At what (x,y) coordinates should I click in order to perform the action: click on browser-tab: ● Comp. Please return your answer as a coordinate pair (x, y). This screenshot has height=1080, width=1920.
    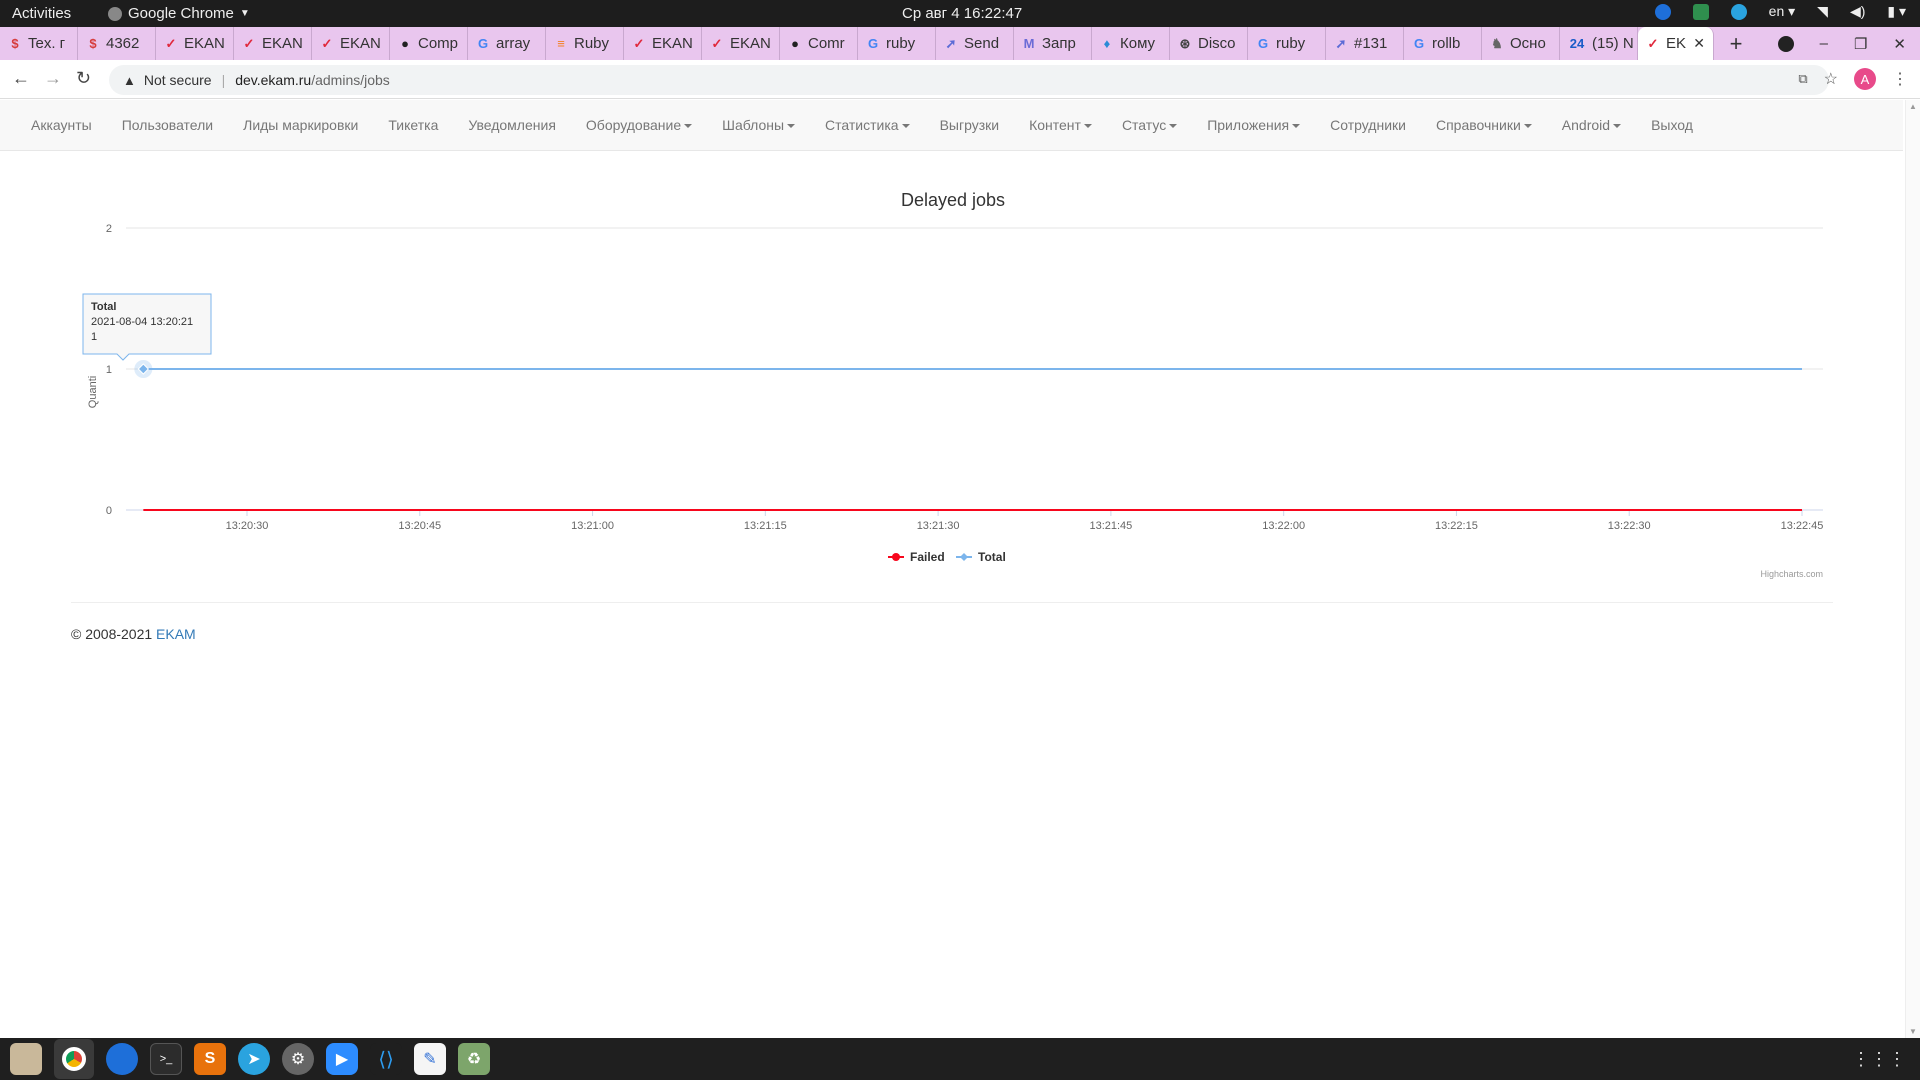
    Looking at the image, I should click on (429, 43).